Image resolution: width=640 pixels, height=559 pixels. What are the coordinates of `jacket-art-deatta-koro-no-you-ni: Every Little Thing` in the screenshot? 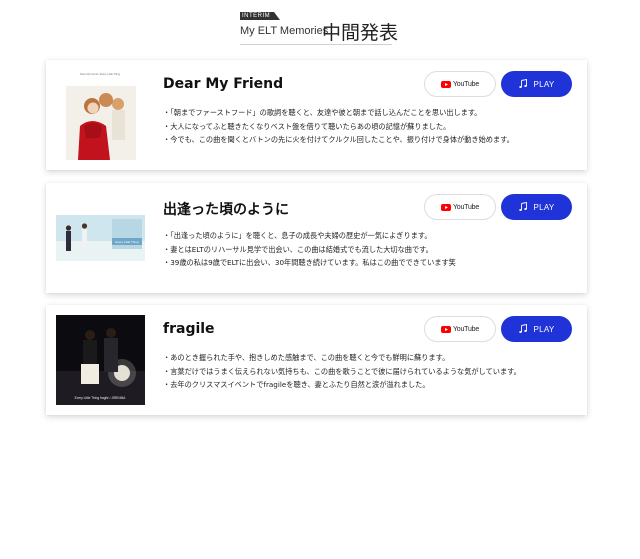 It's located at (100, 238).